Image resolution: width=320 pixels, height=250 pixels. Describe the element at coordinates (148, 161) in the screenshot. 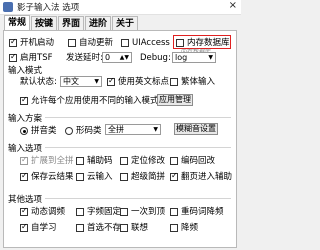

I see `option-label: 定位修改` at that location.